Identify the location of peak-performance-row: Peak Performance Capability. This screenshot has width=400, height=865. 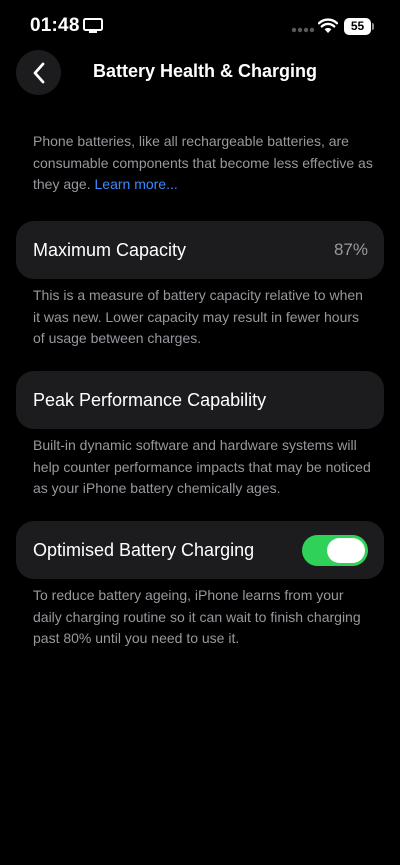
(200, 400).